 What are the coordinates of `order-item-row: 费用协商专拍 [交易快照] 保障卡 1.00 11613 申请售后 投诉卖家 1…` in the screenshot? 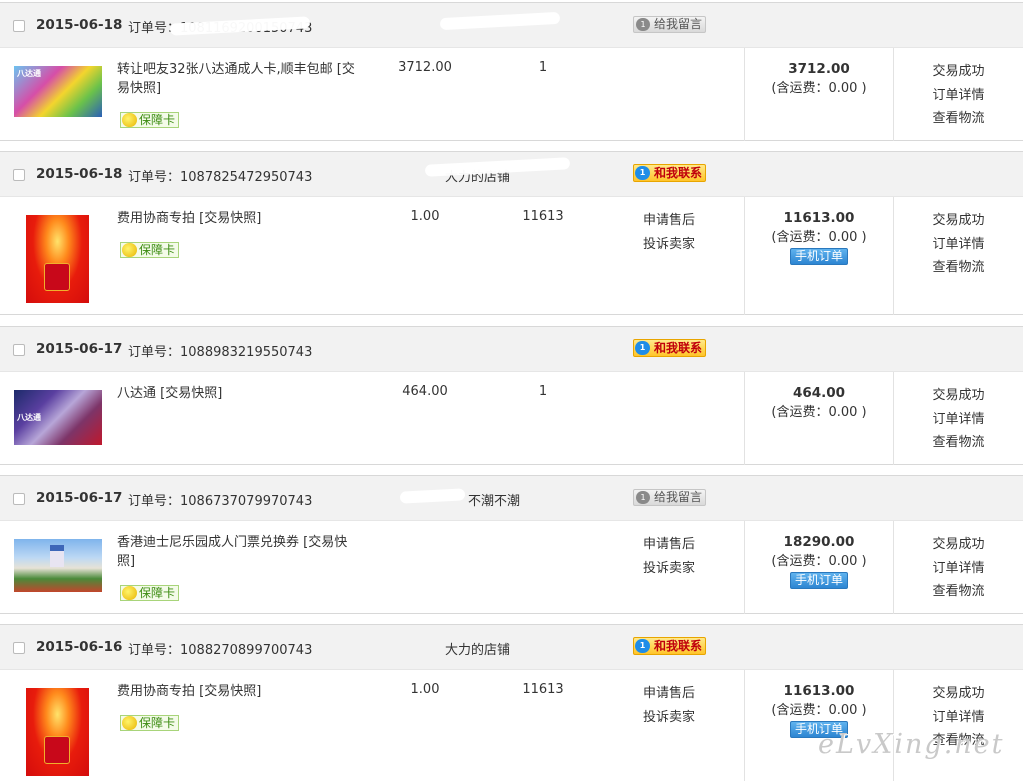 It's located at (511, 725).